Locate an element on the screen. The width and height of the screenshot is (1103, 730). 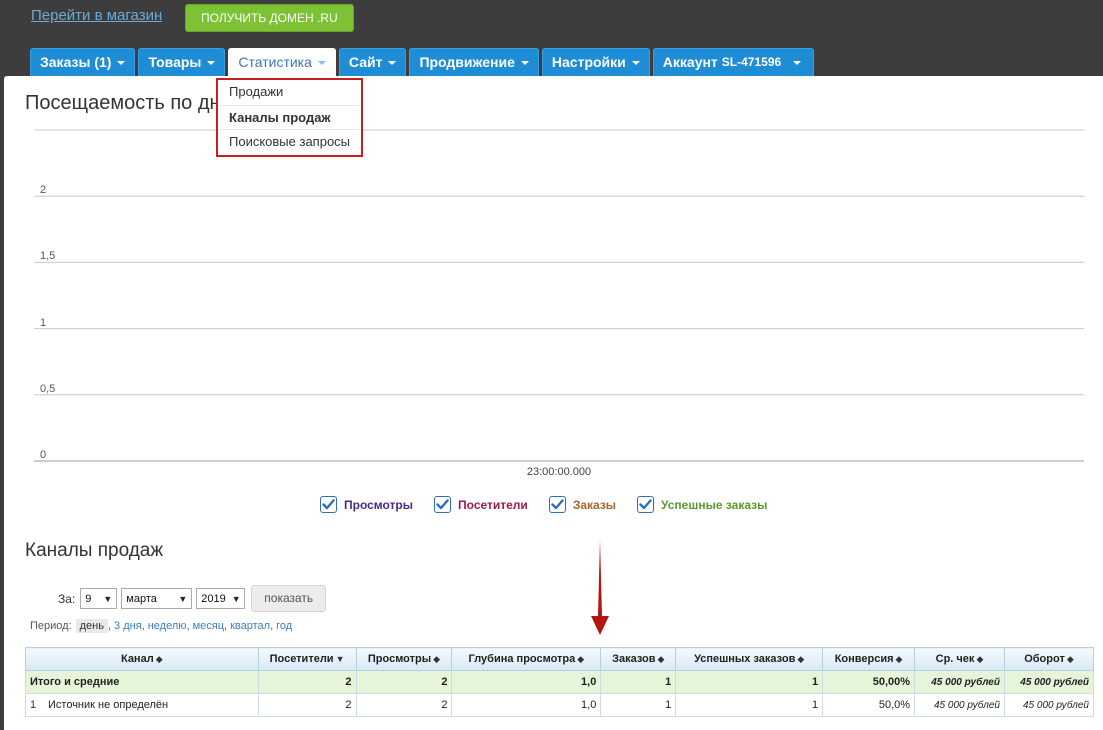
filter-label: За: is located at coordinates (67, 598).